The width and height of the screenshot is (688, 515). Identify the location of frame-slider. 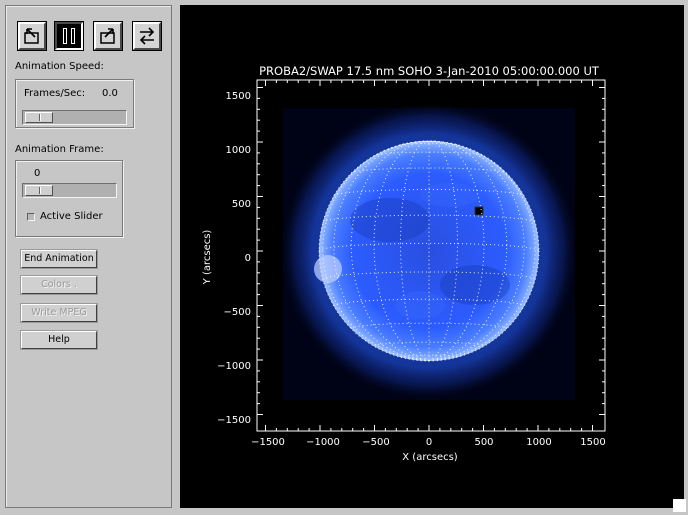
(69, 190).